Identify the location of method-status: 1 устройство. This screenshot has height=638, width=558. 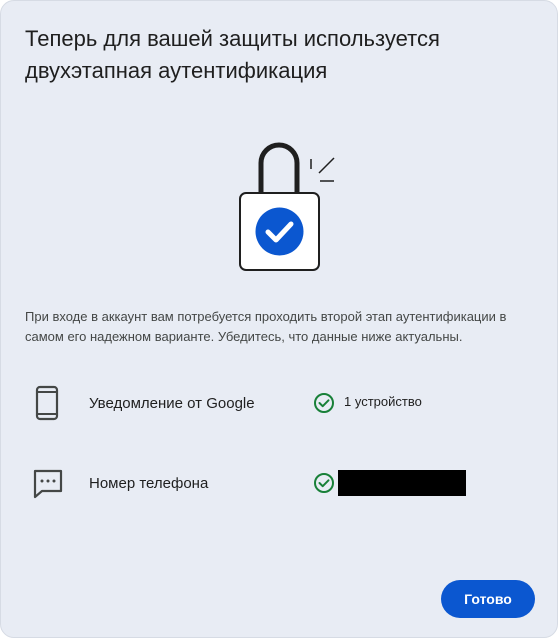
(383, 401).